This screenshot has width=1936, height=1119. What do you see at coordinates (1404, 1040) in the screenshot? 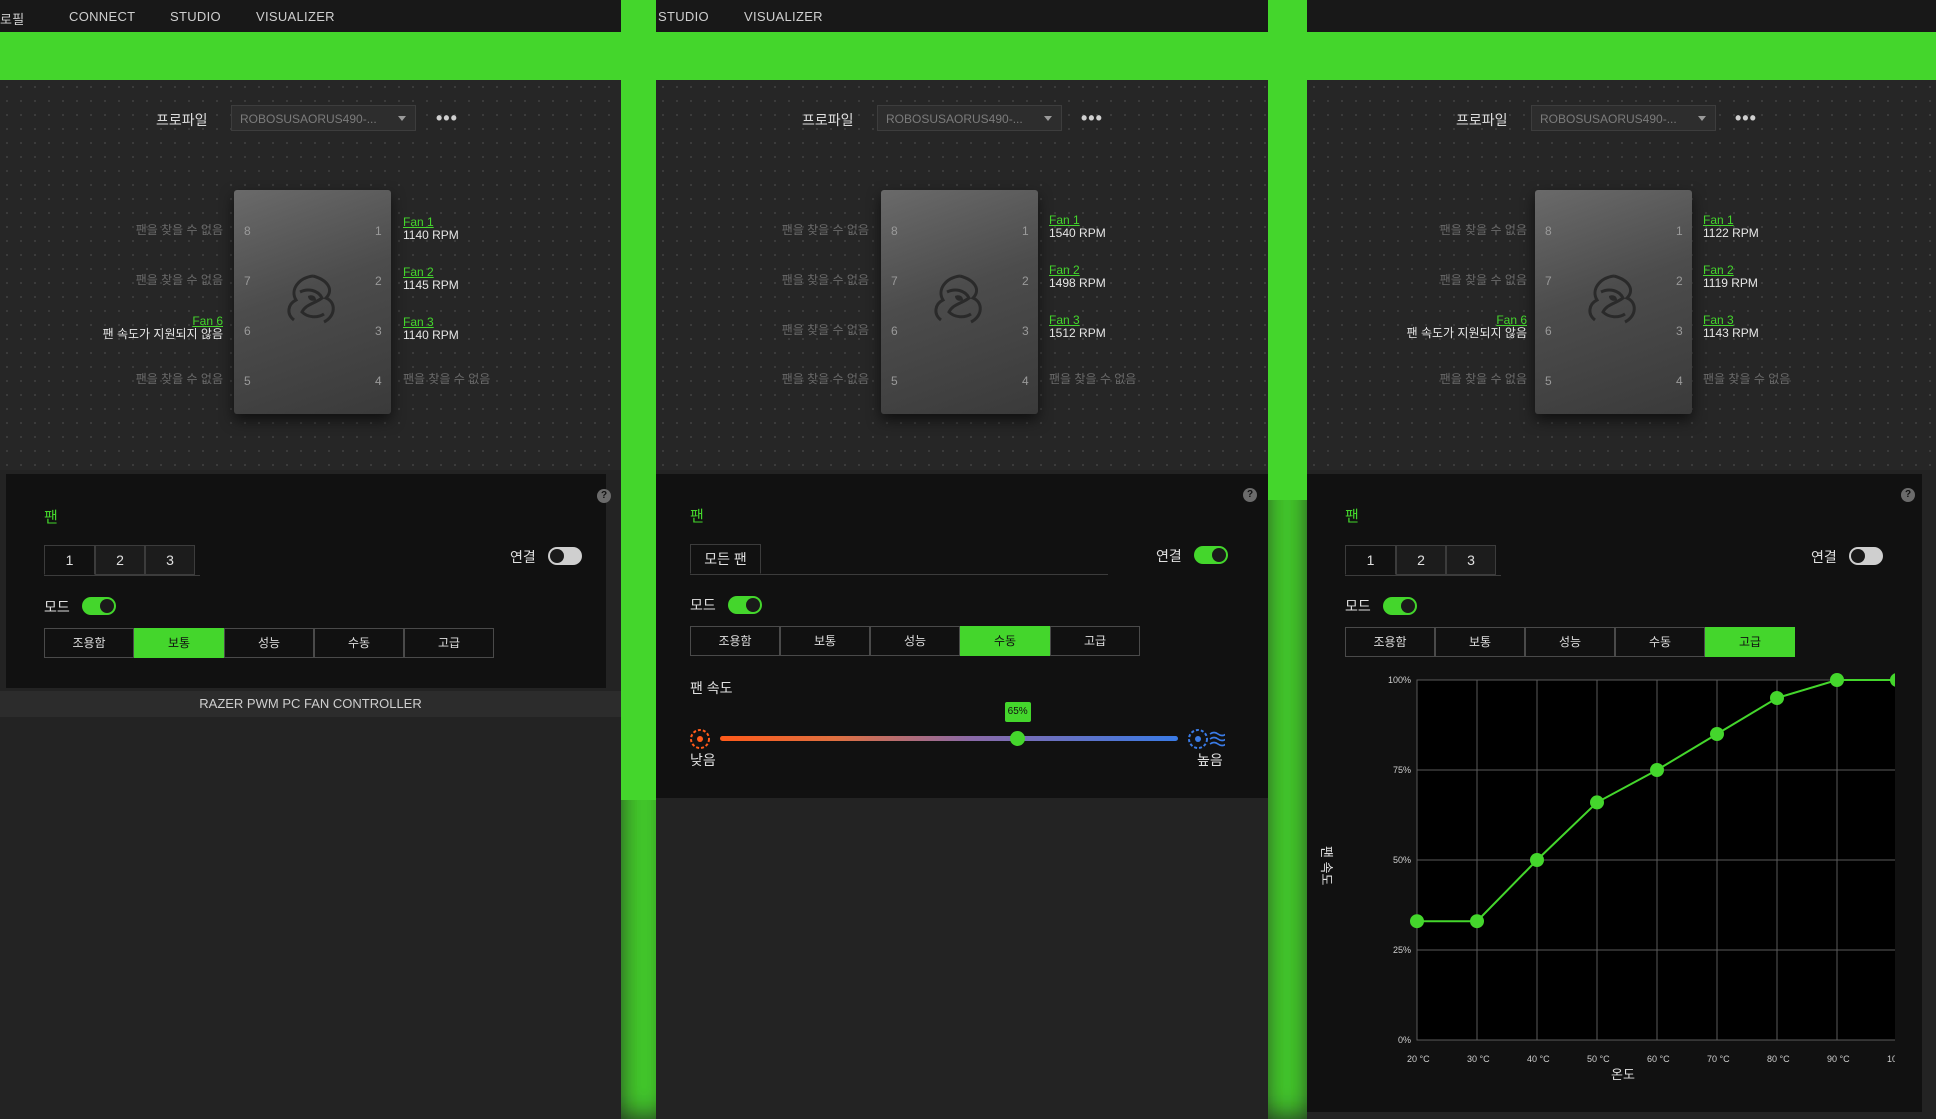
I see `y-tick-label: 0%` at bounding box center [1404, 1040].